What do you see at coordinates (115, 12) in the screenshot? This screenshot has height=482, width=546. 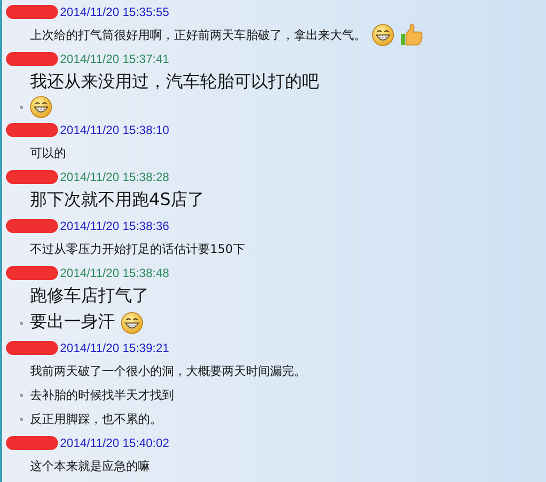 I see `message-time: 2014/11/20 15:35:55` at bounding box center [115, 12].